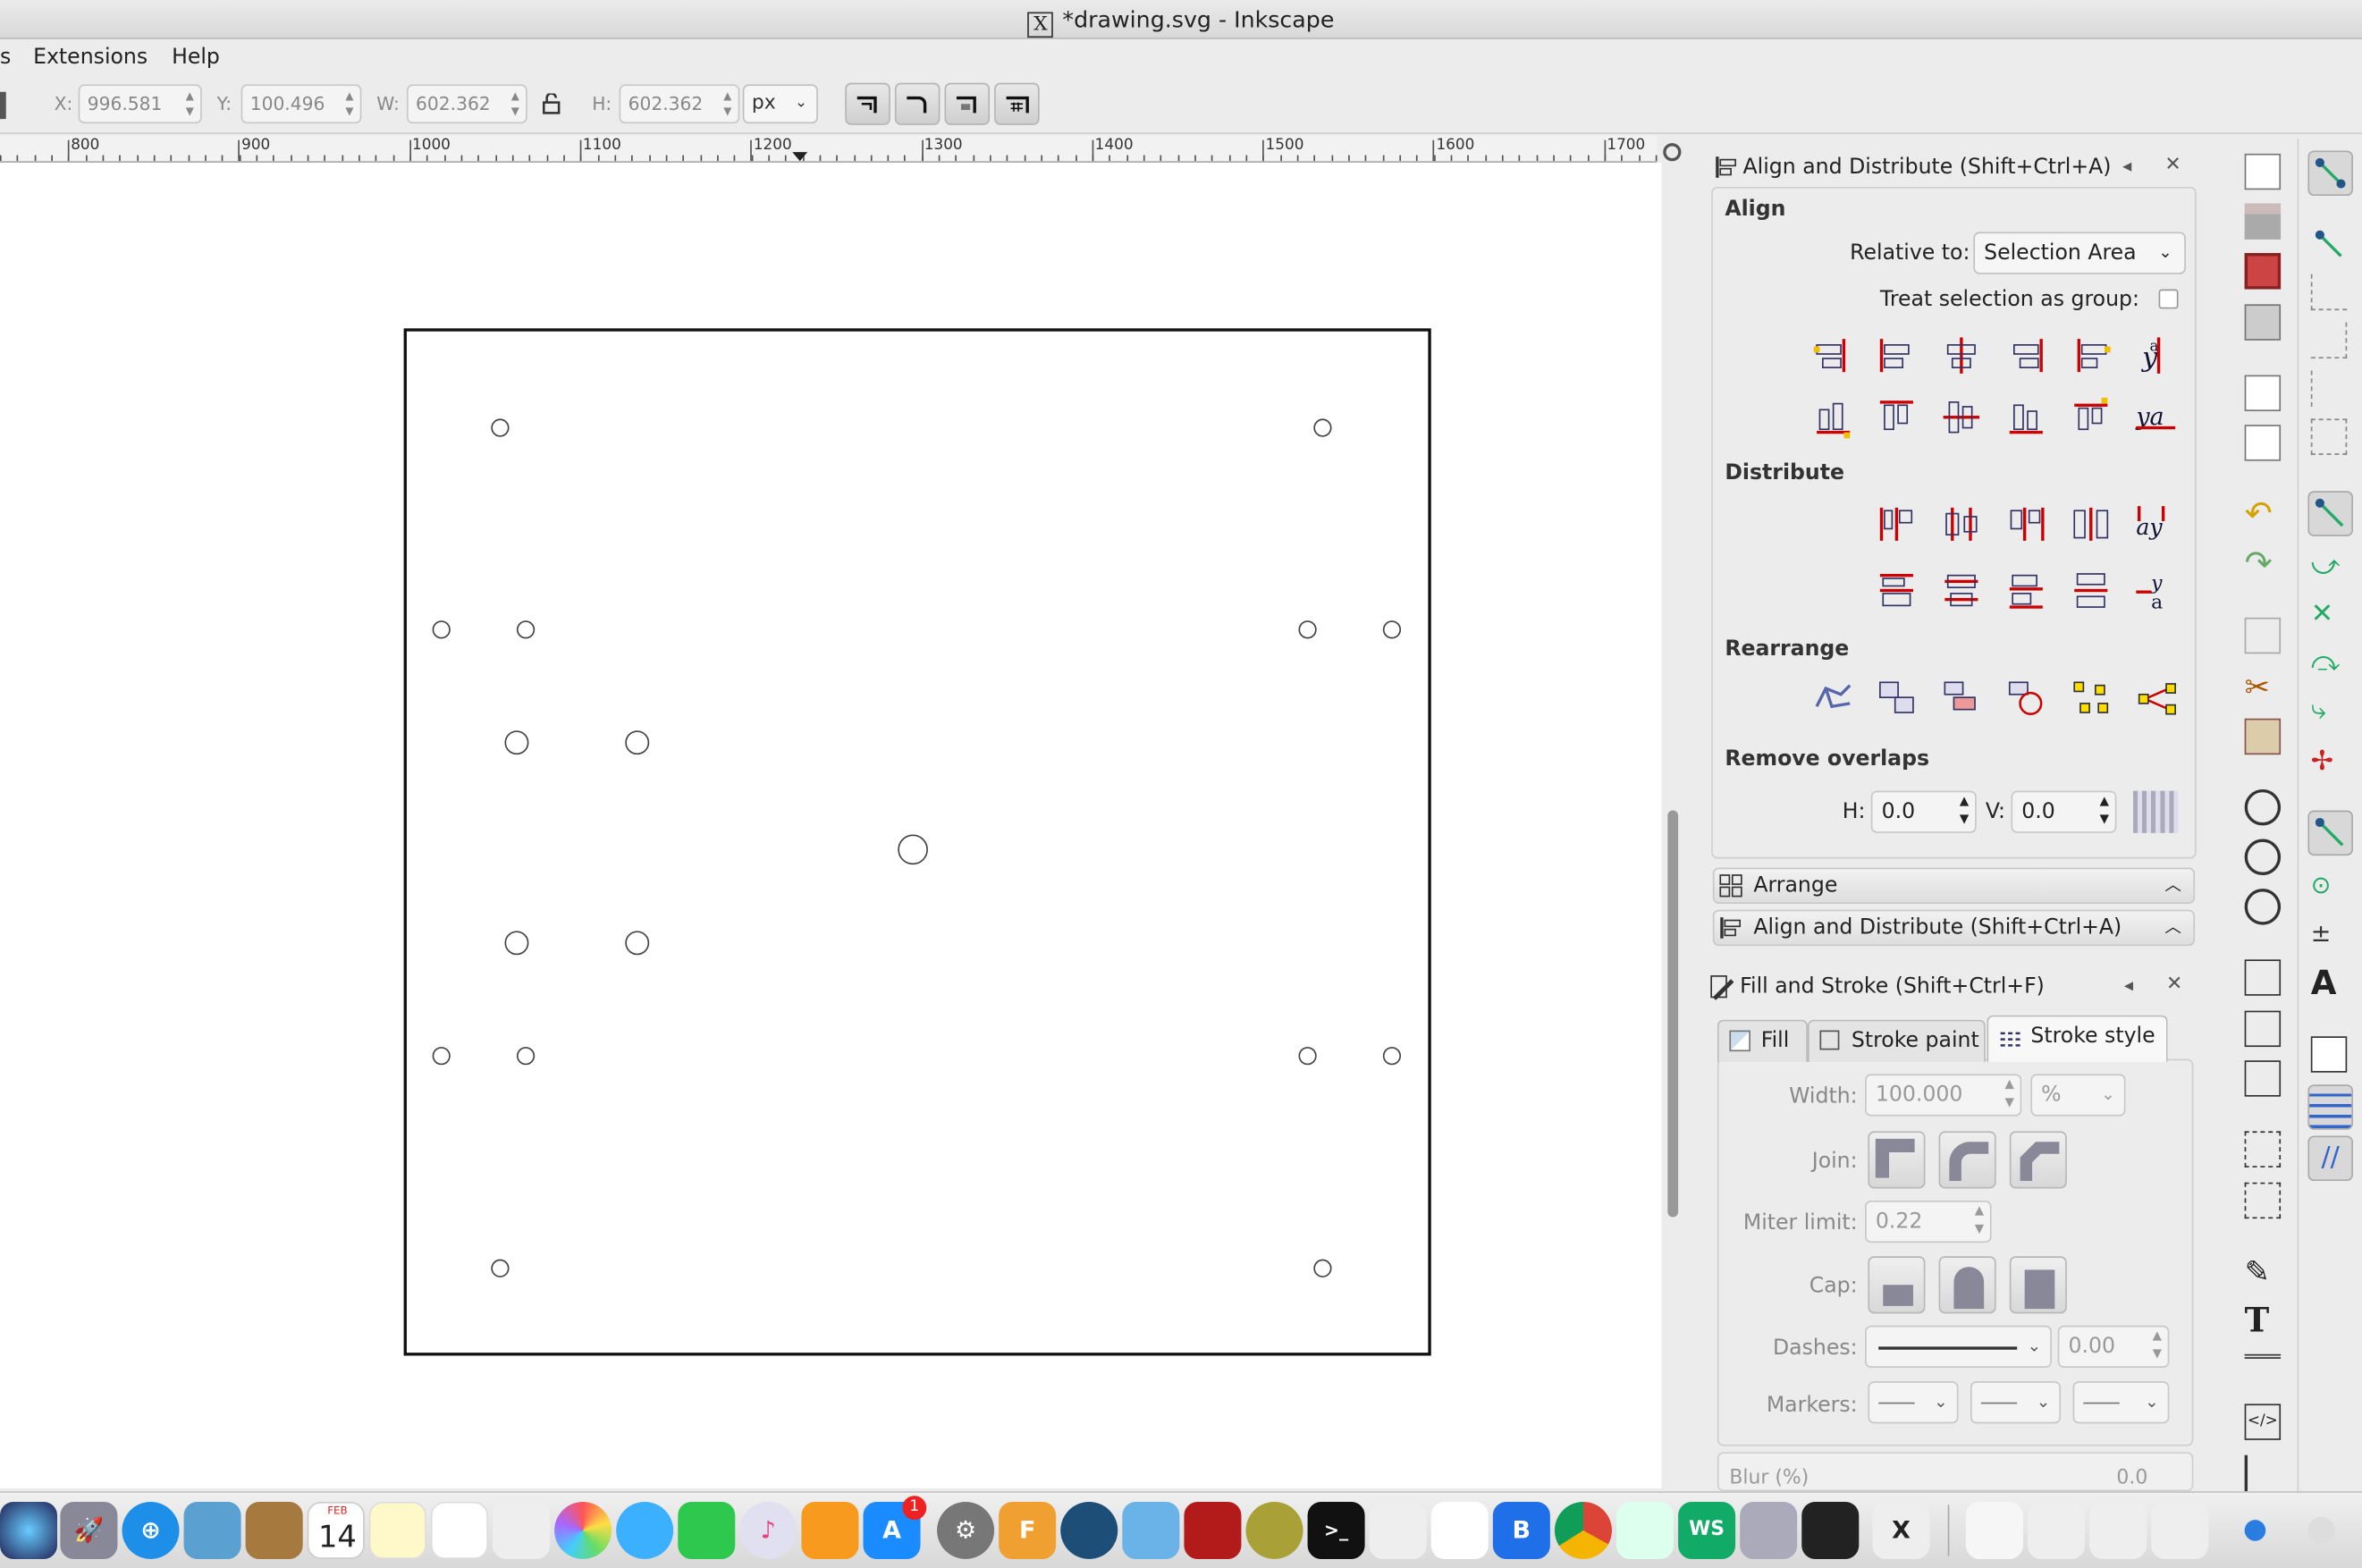 The width and height of the screenshot is (2362, 1568). I want to click on keynote-icon, so click(1151, 1530).